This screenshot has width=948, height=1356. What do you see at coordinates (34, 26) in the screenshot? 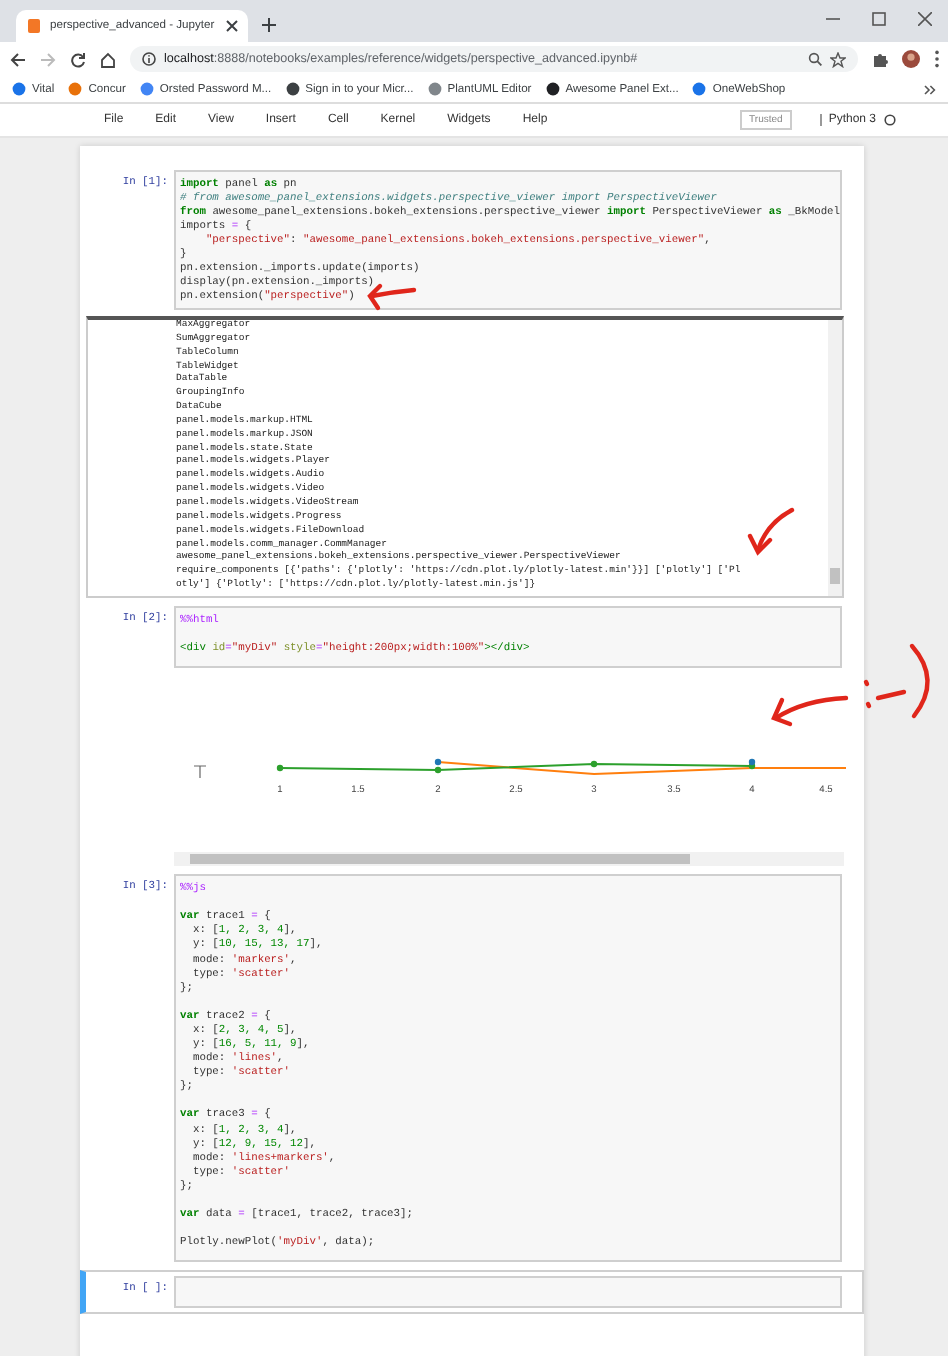
I see `notebook-icon` at bounding box center [34, 26].